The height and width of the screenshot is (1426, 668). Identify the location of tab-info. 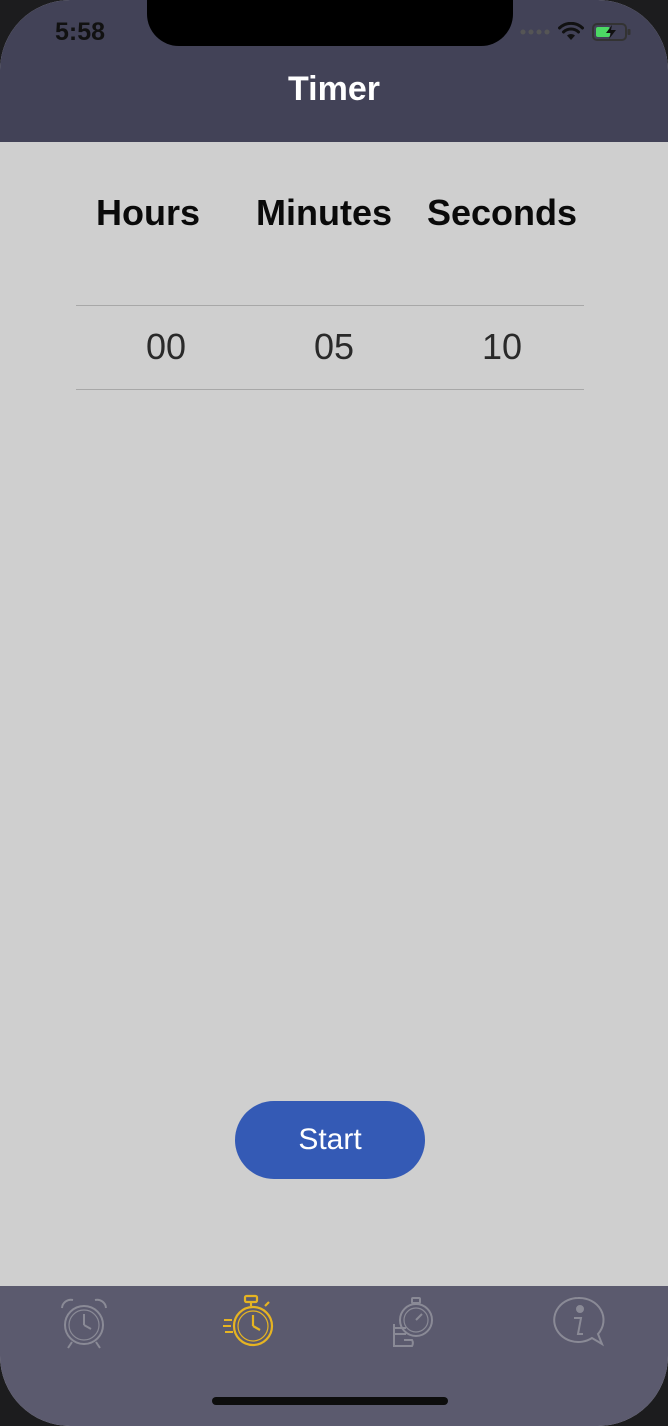
(578, 1322).